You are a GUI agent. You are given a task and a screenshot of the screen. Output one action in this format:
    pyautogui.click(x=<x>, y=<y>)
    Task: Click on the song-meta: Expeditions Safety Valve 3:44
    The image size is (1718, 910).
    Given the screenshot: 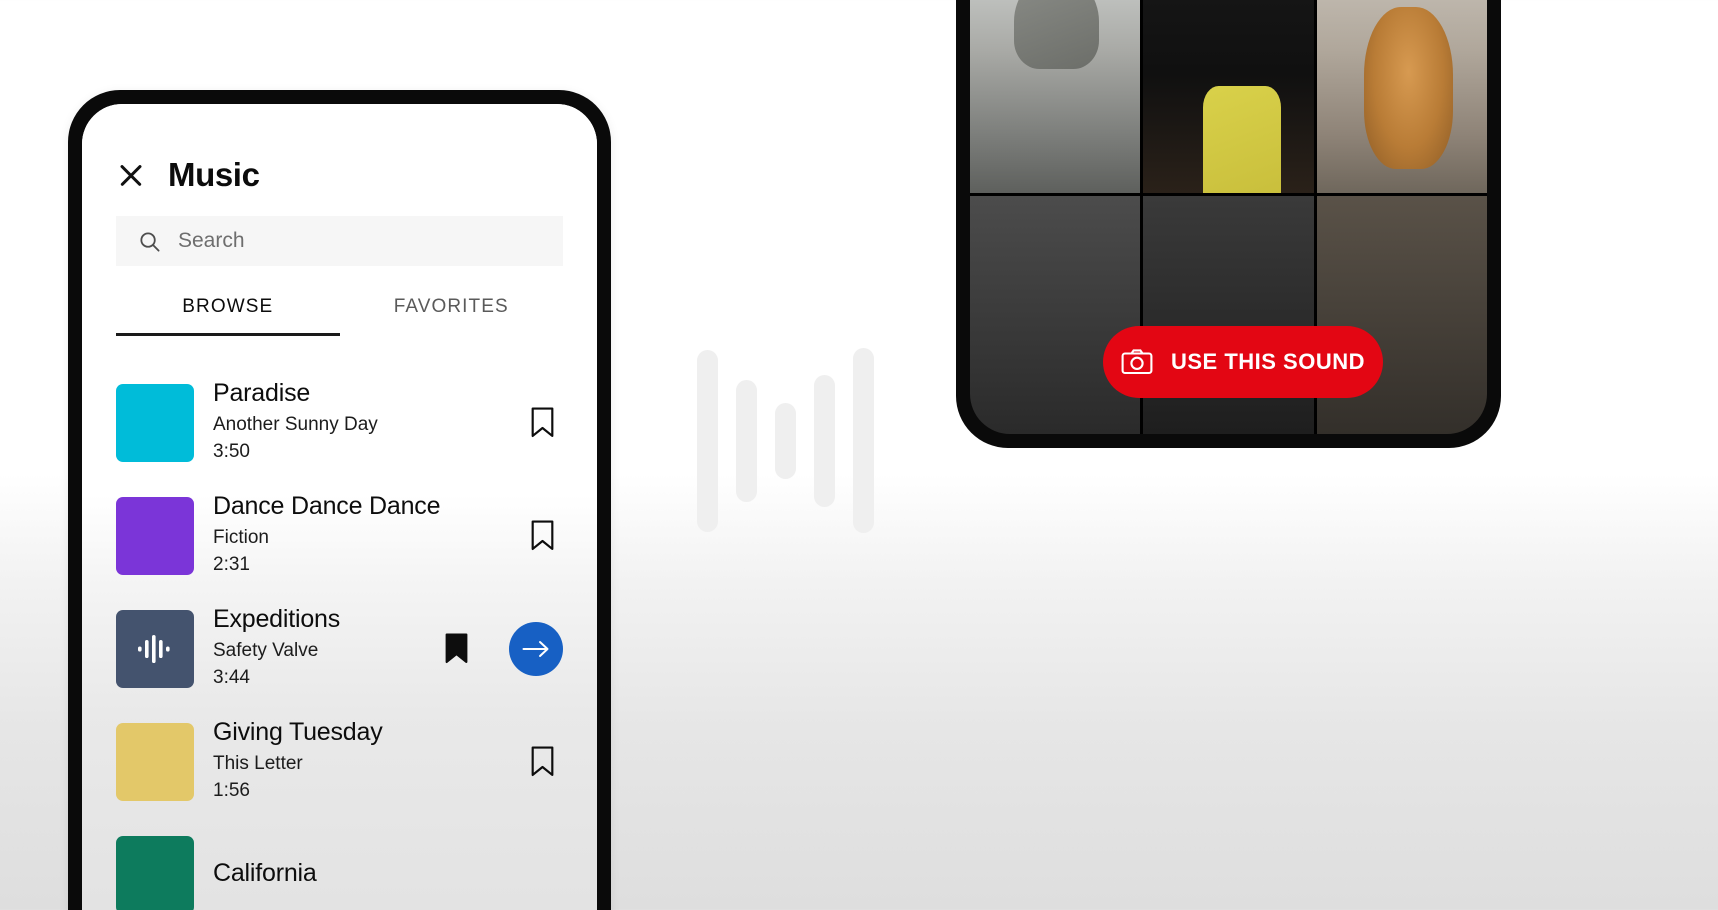 What is the action you would take?
    pyautogui.click(x=324, y=648)
    